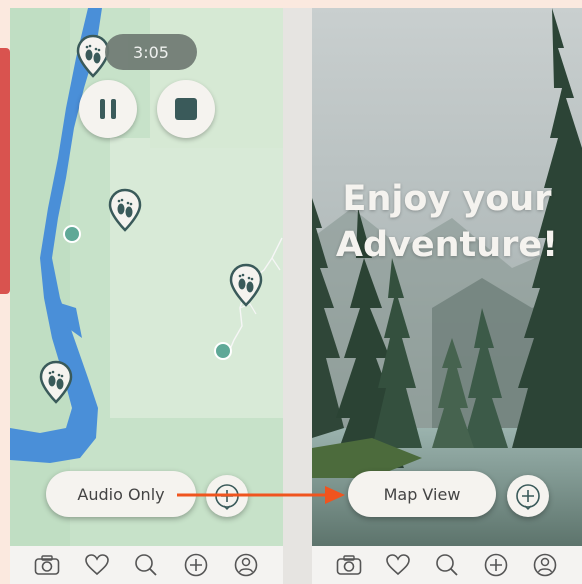 This screenshot has width=582, height=584. I want to click on pause-button, so click(108, 109).